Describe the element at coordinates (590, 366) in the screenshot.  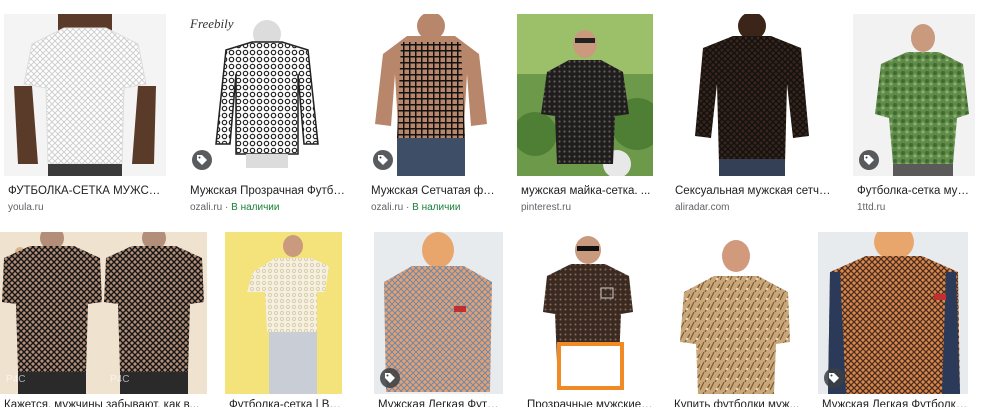
I see `highlight-box` at that location.